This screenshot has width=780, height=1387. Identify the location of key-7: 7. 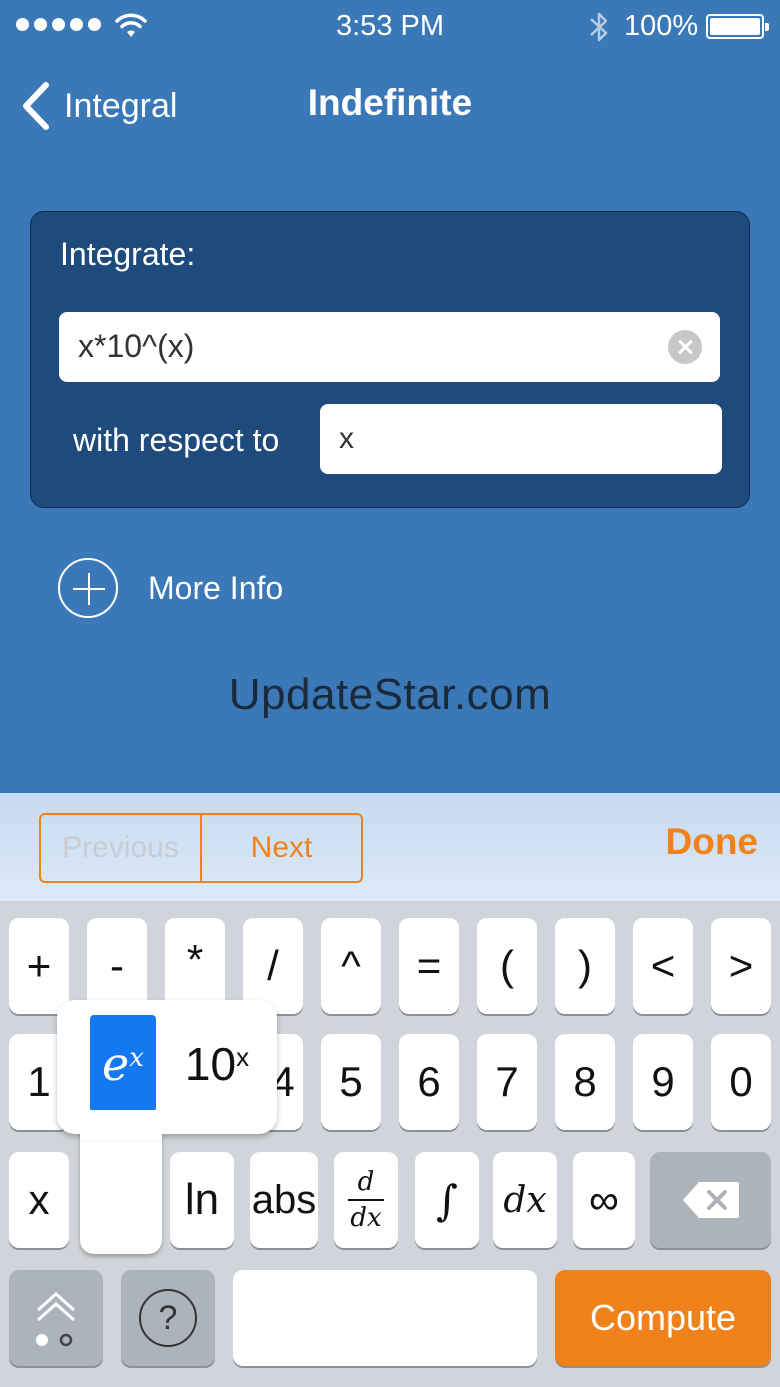
(507, 1082).